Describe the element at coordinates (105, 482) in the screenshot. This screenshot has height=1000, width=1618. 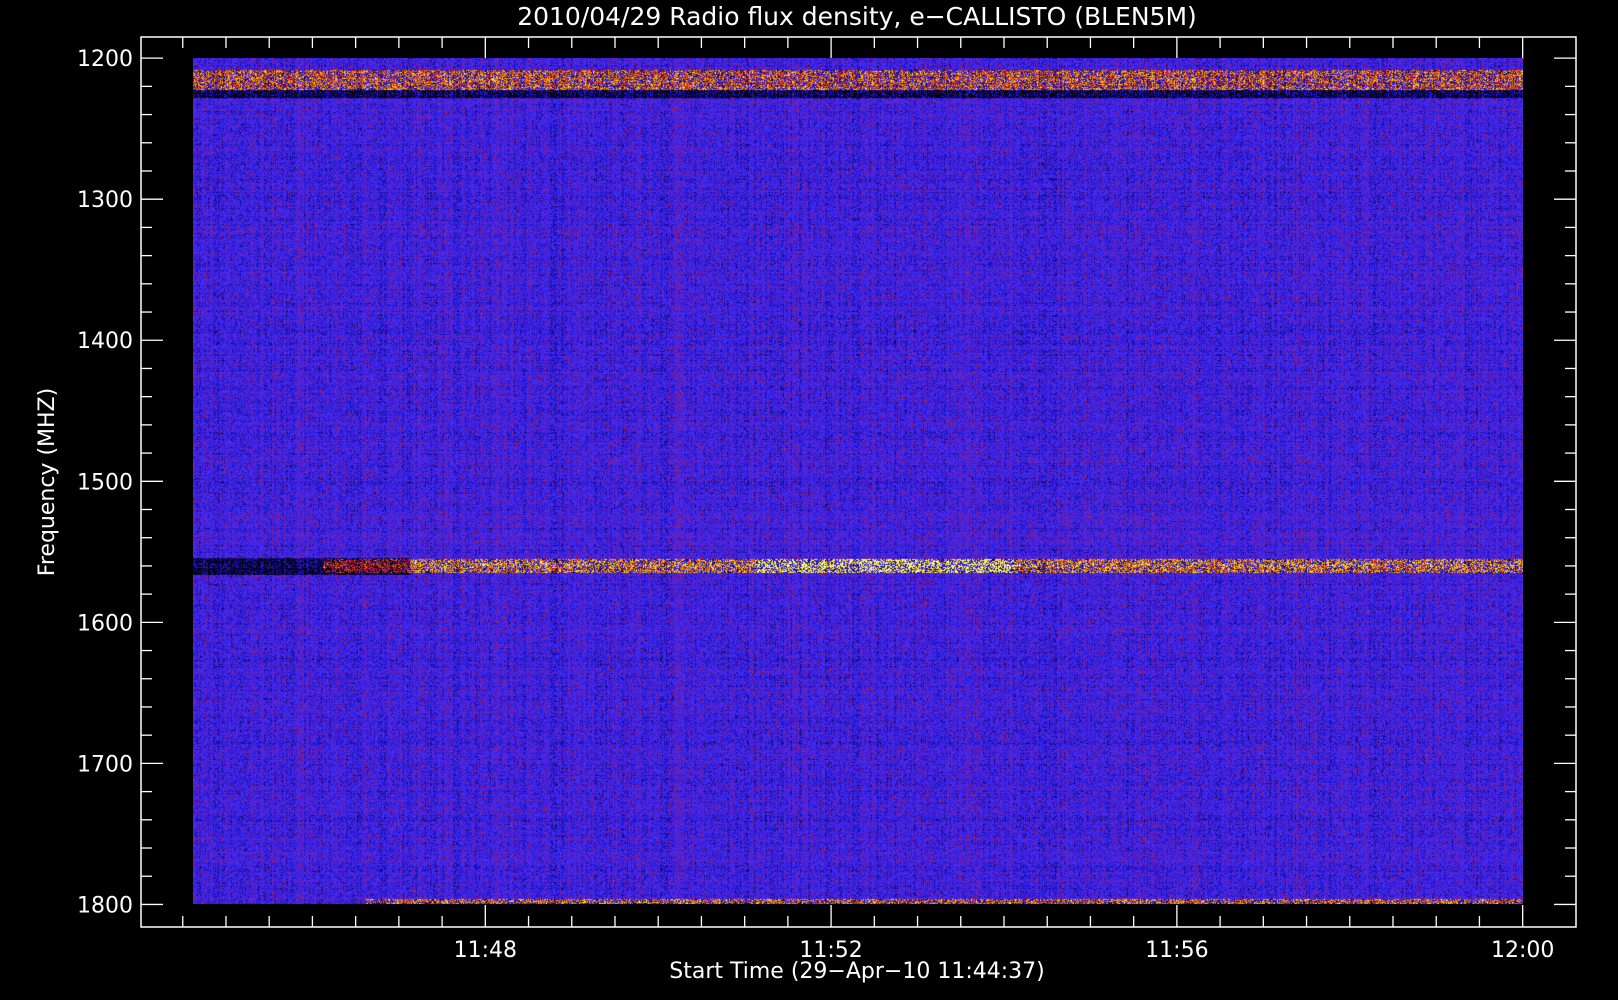
I see `y-tick-label: 1500` at that location.